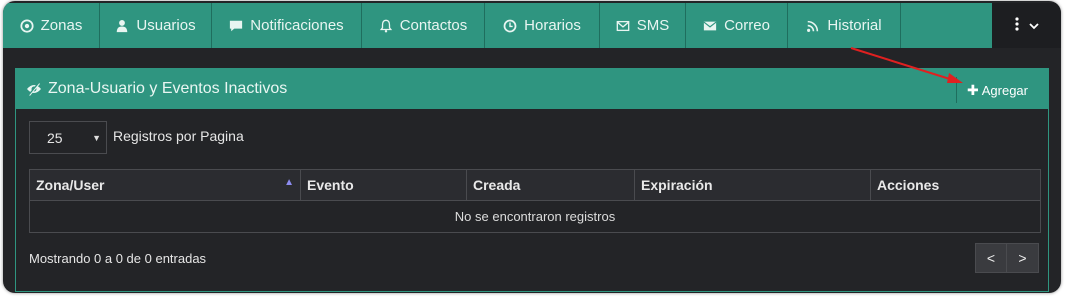 The image size is (1067, 297). What do you see at coordinates (747, 25) in the screenshot?
I see `tab-label: Correo` at bounding box center [747, 25].